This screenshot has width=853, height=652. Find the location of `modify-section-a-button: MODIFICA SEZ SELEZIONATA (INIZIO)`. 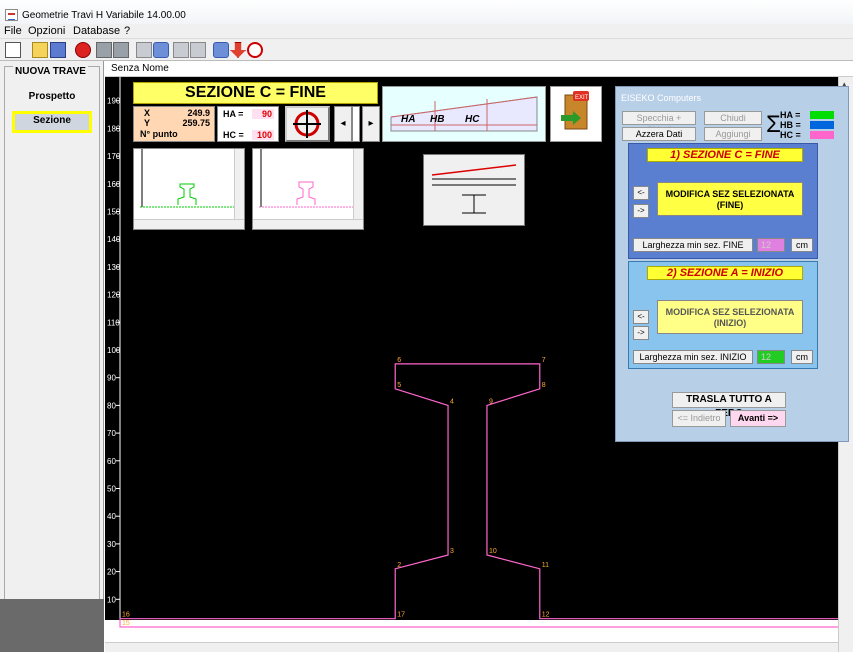

modify-section-a-button: MODIFICA SEZ SELEZIONATA (INIZIO) is located at coordinates (730, 317).